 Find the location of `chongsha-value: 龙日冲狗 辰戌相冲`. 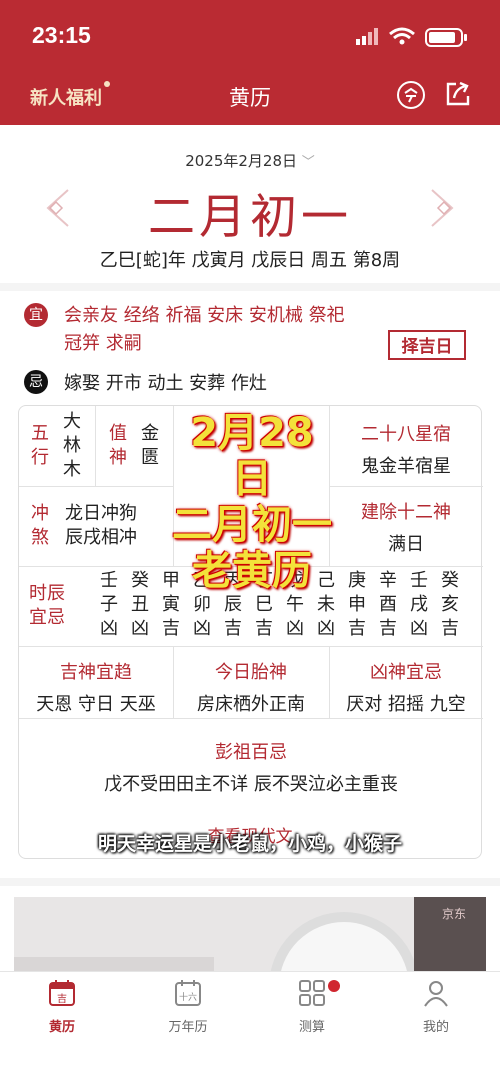

chongsha-value: 龙日冲狗 辰戌相冲 is located at coordinates (101, 525).